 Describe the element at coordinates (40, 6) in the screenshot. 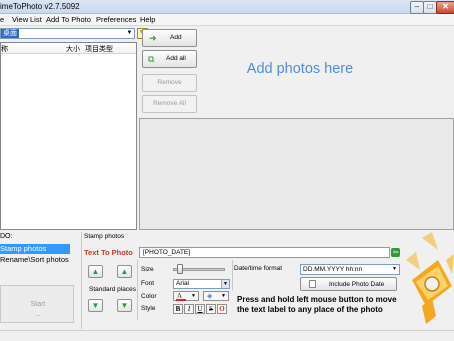

I see `window-title: imeToPhoto v2.7.5092` at that location.